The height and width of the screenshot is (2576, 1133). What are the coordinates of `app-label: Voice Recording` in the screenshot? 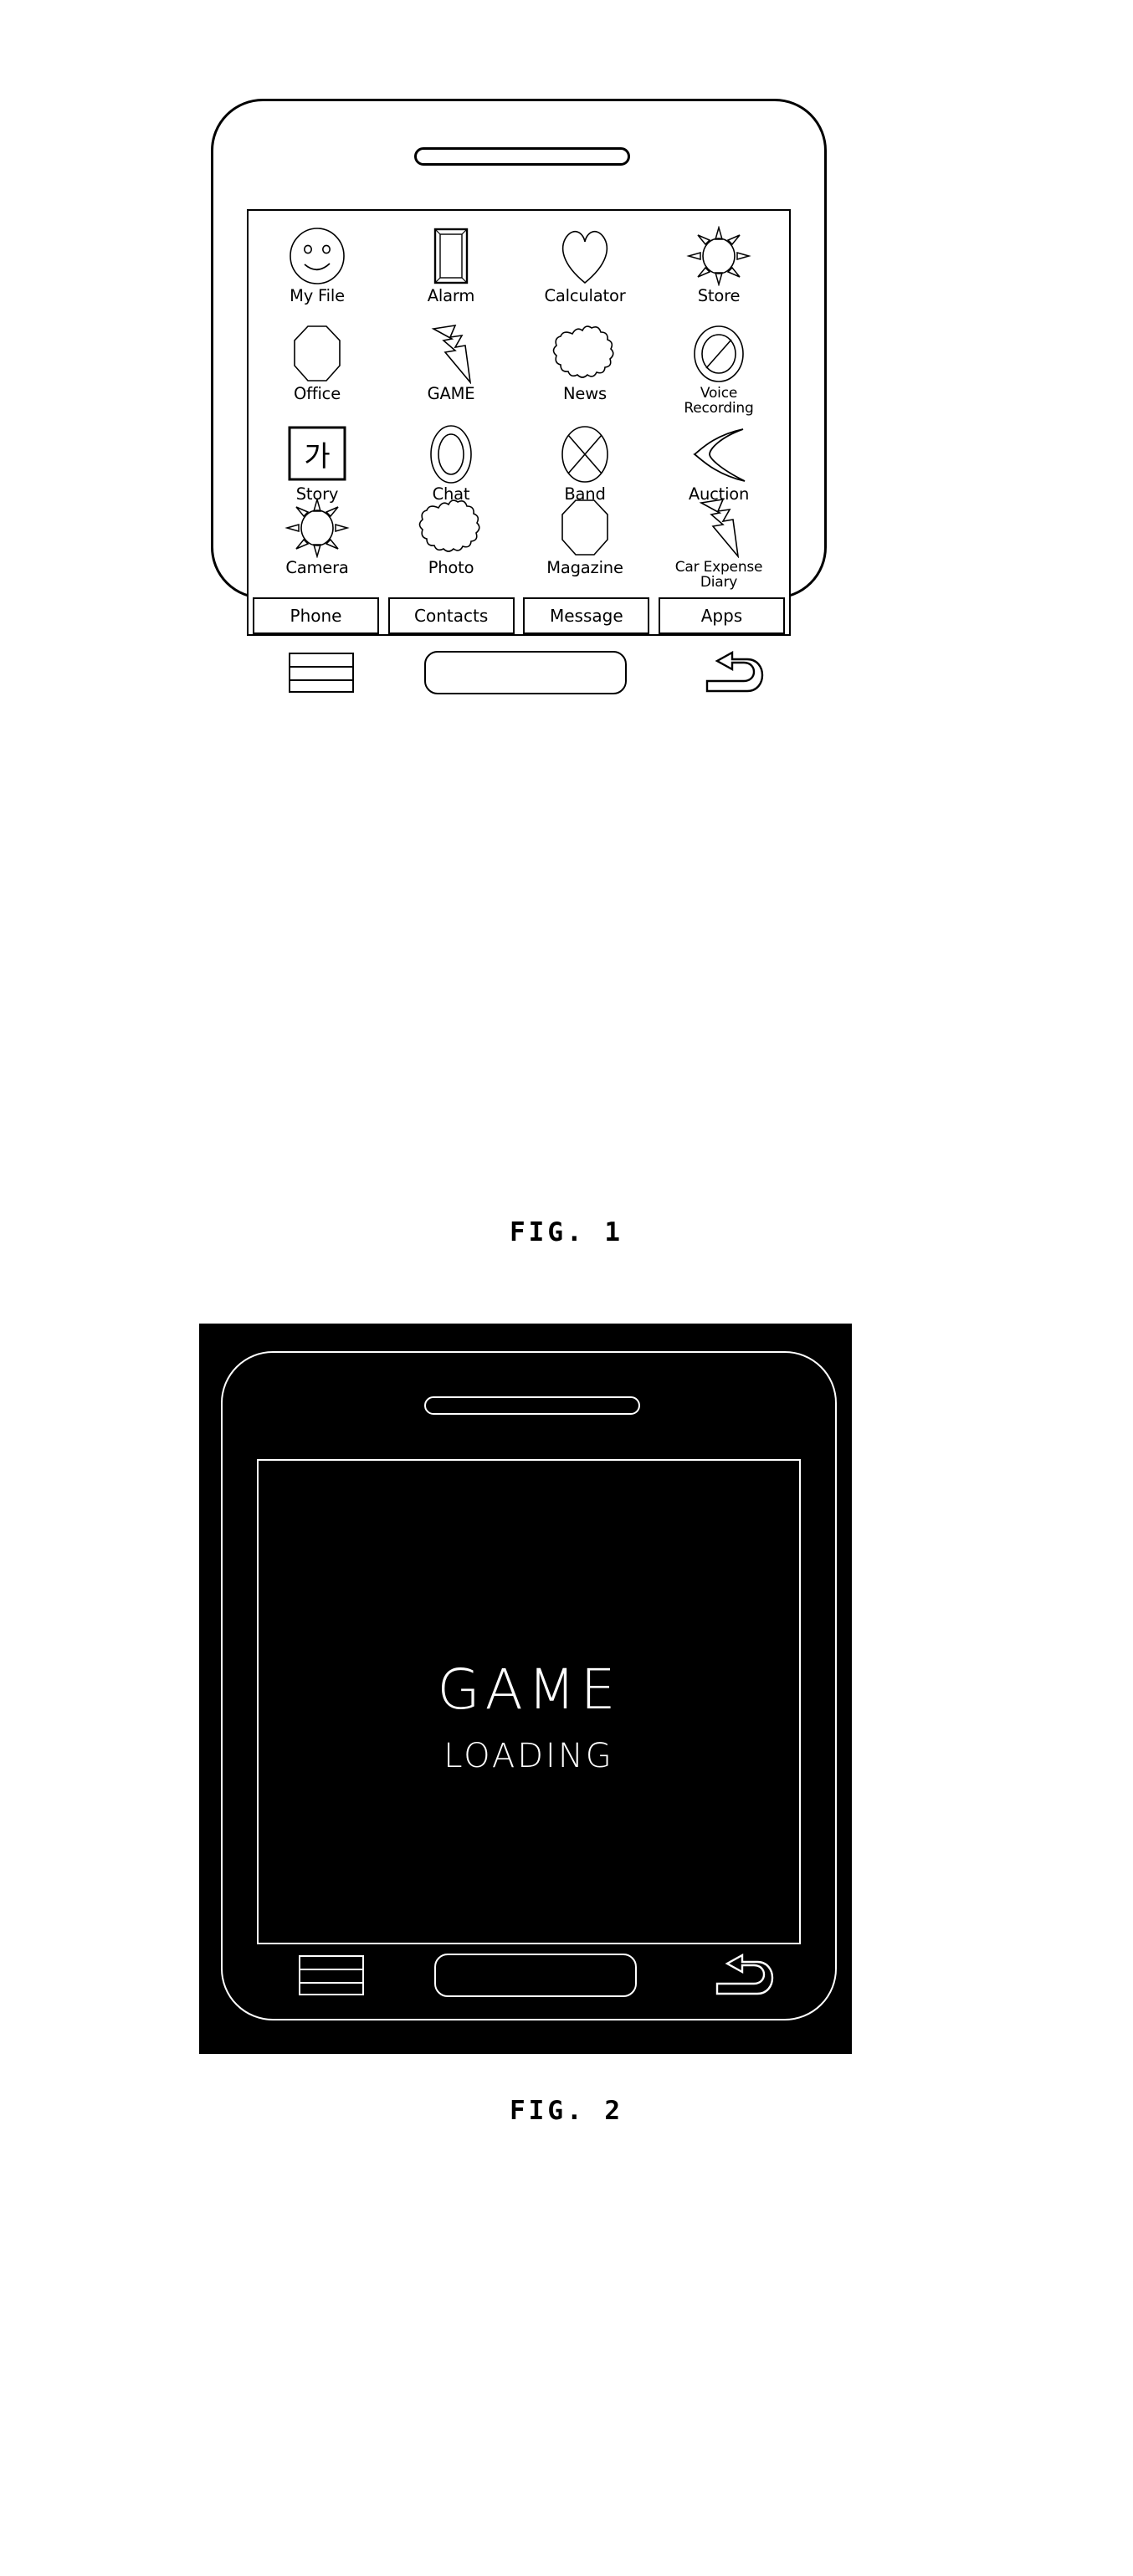 It's located at (719, 401).